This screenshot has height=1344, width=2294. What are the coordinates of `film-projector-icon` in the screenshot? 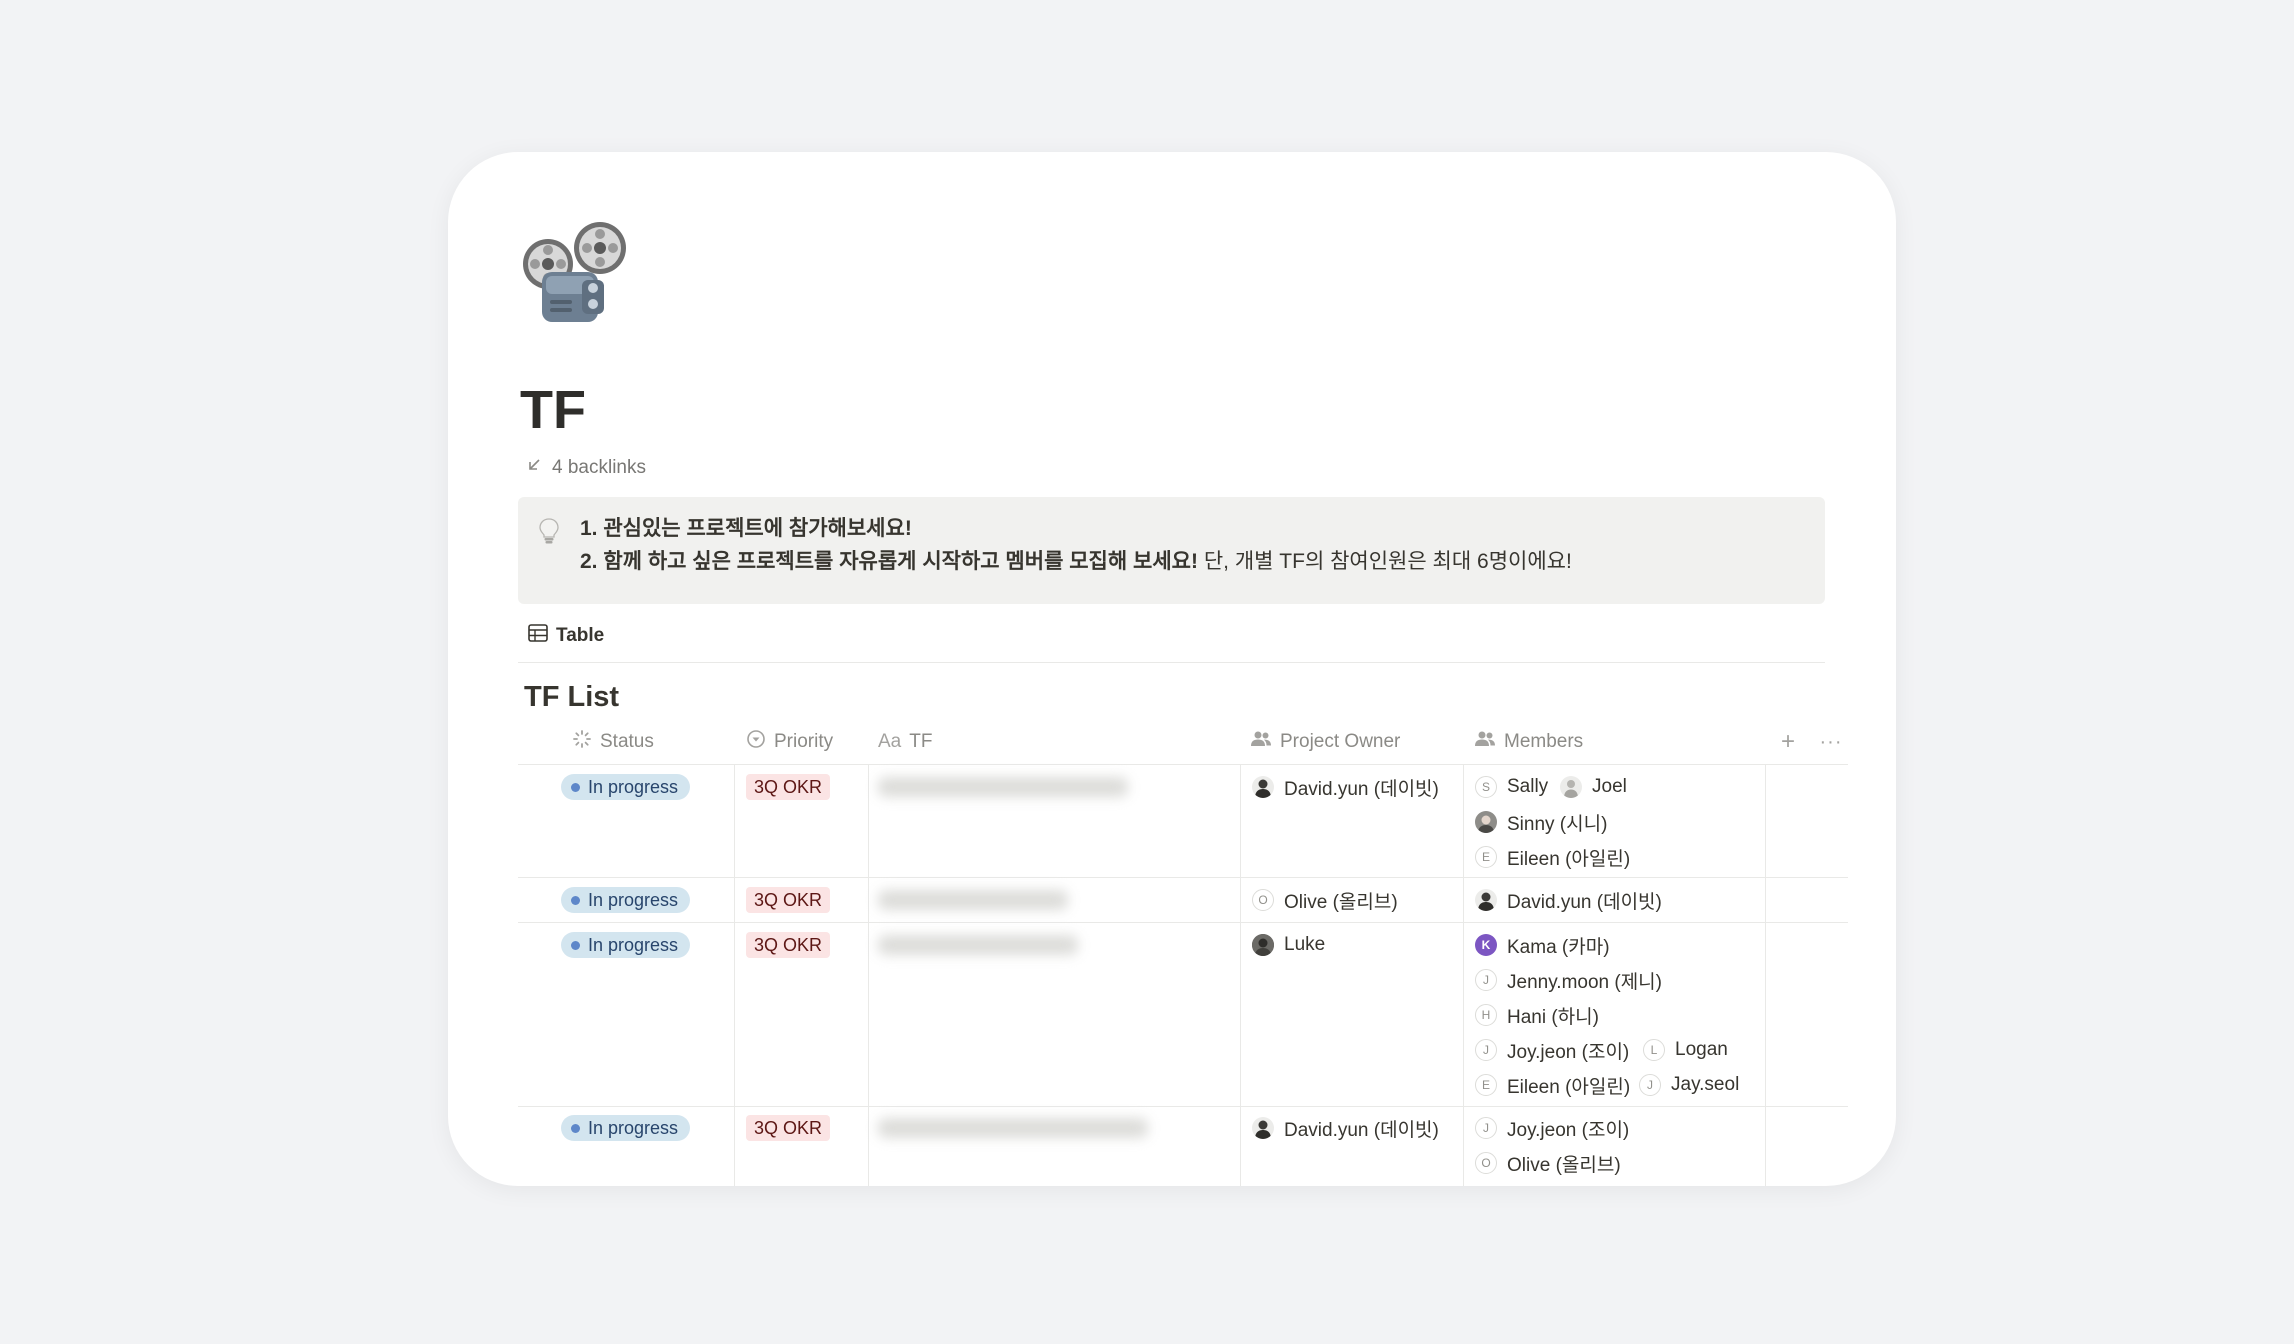 It's located at (575, 275).